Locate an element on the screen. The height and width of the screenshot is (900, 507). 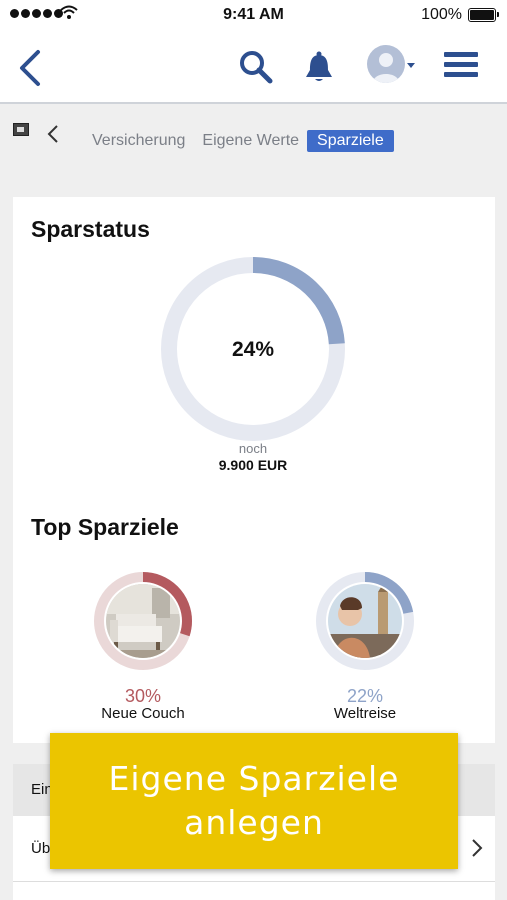
goal-weltreise-name: Weltreise is located at coordinates (365, 713).